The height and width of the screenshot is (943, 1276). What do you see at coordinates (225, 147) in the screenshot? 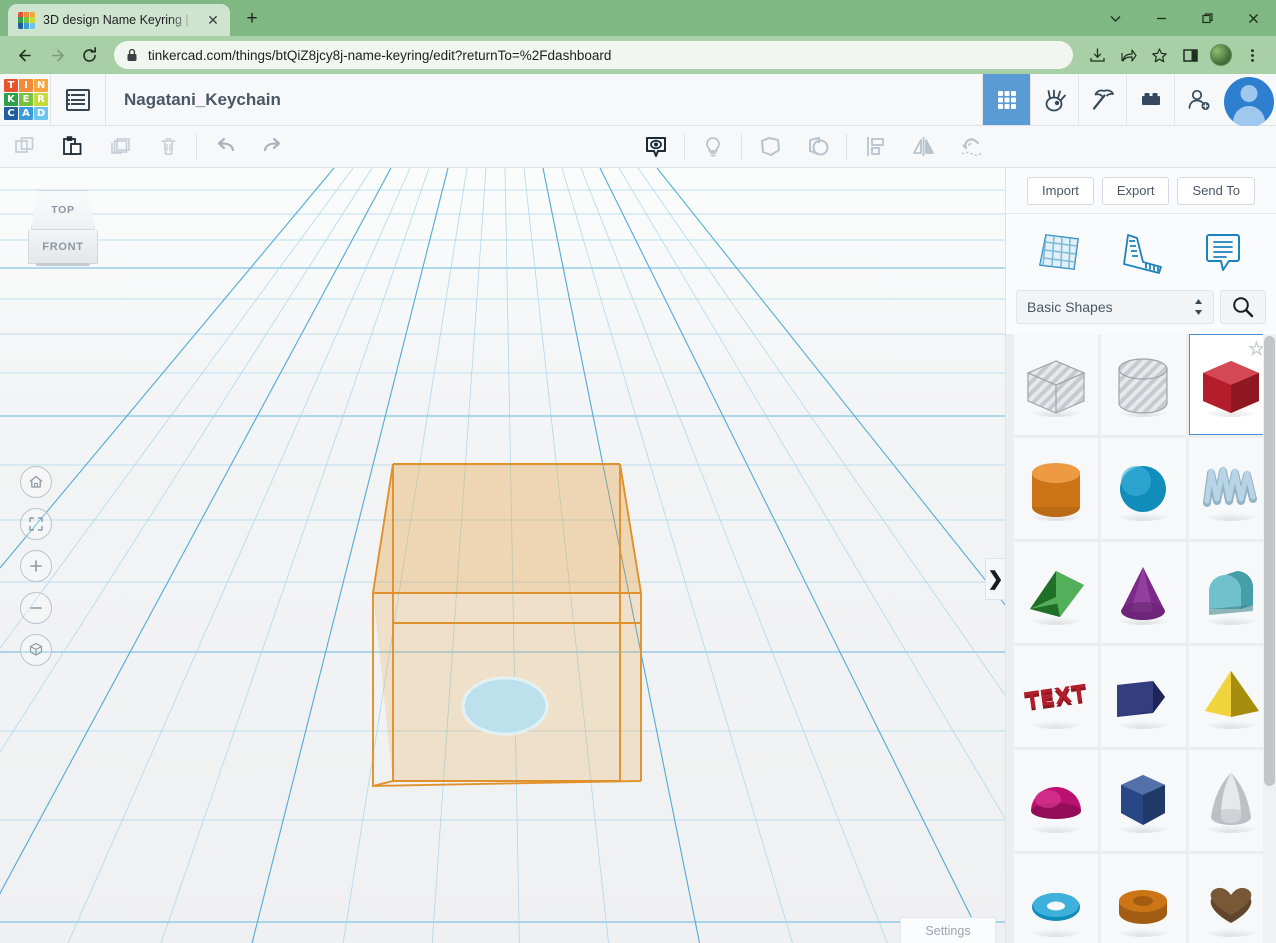
I see `undo-button` at bounding box center [225, 147].